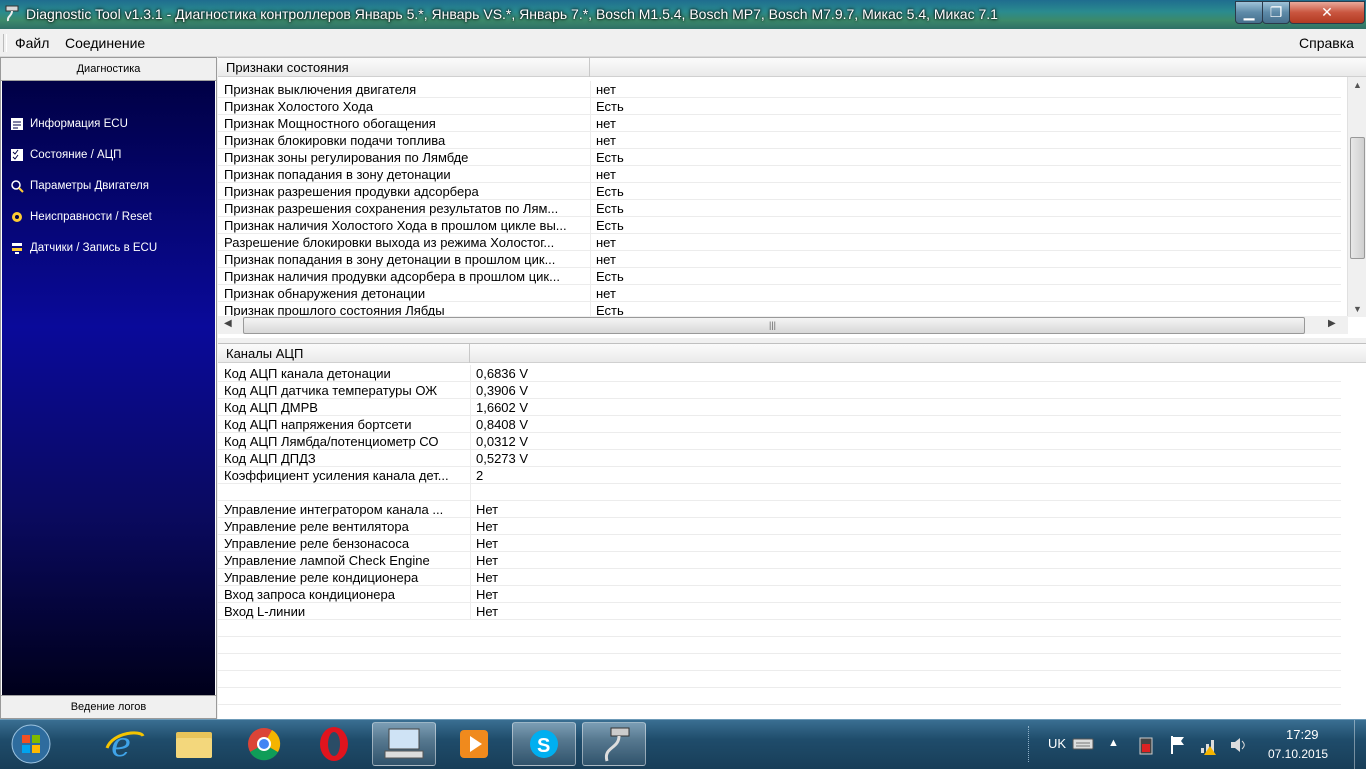  What do you see at coordinates (779, 407) in the screenshot?
I see `table-row: Код АЦП ДМРВ 1,6602 V` at bounding box center [779, 407].